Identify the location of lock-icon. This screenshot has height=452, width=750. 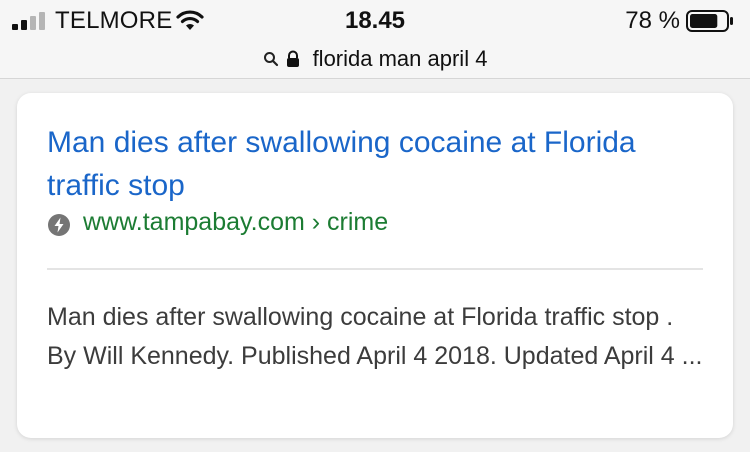
(292, 58).